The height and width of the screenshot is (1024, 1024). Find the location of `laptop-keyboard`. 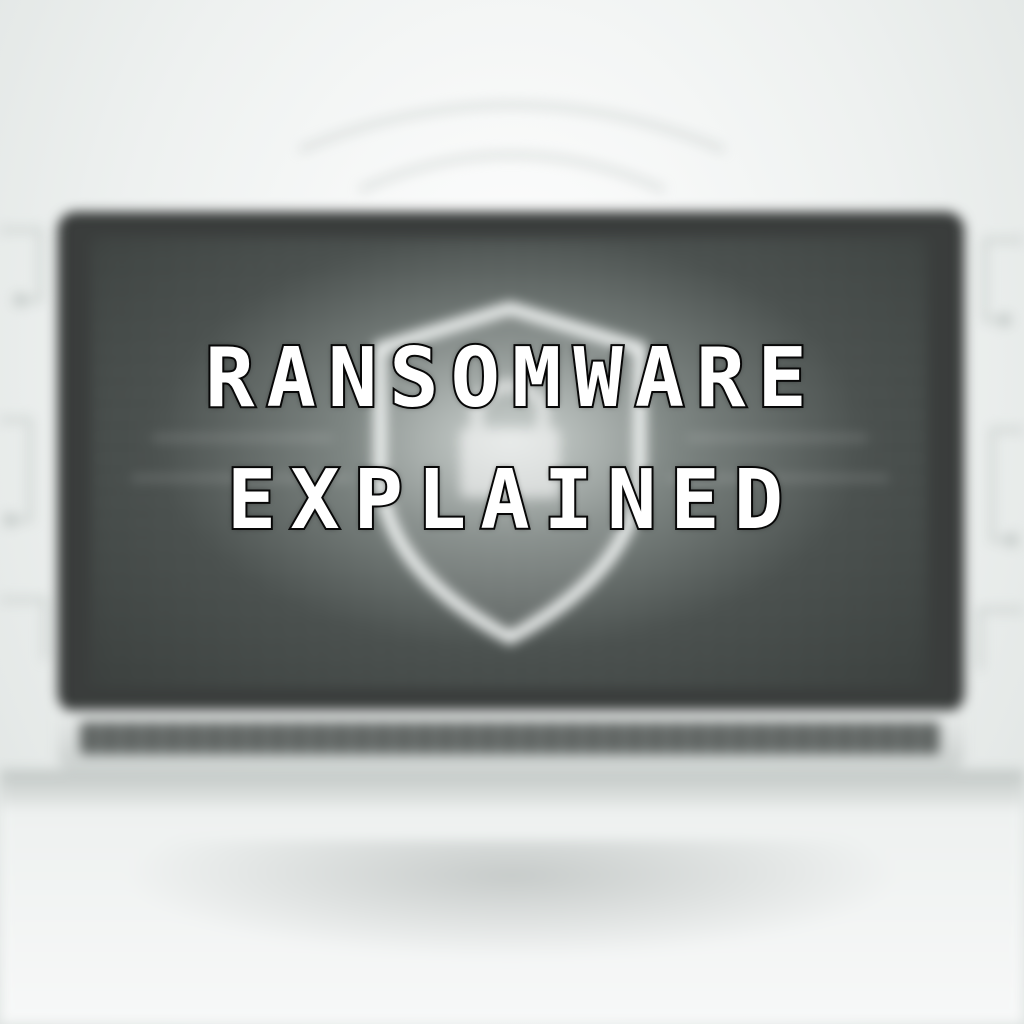

laptop-keyboard is located at coordinates (510, 738).